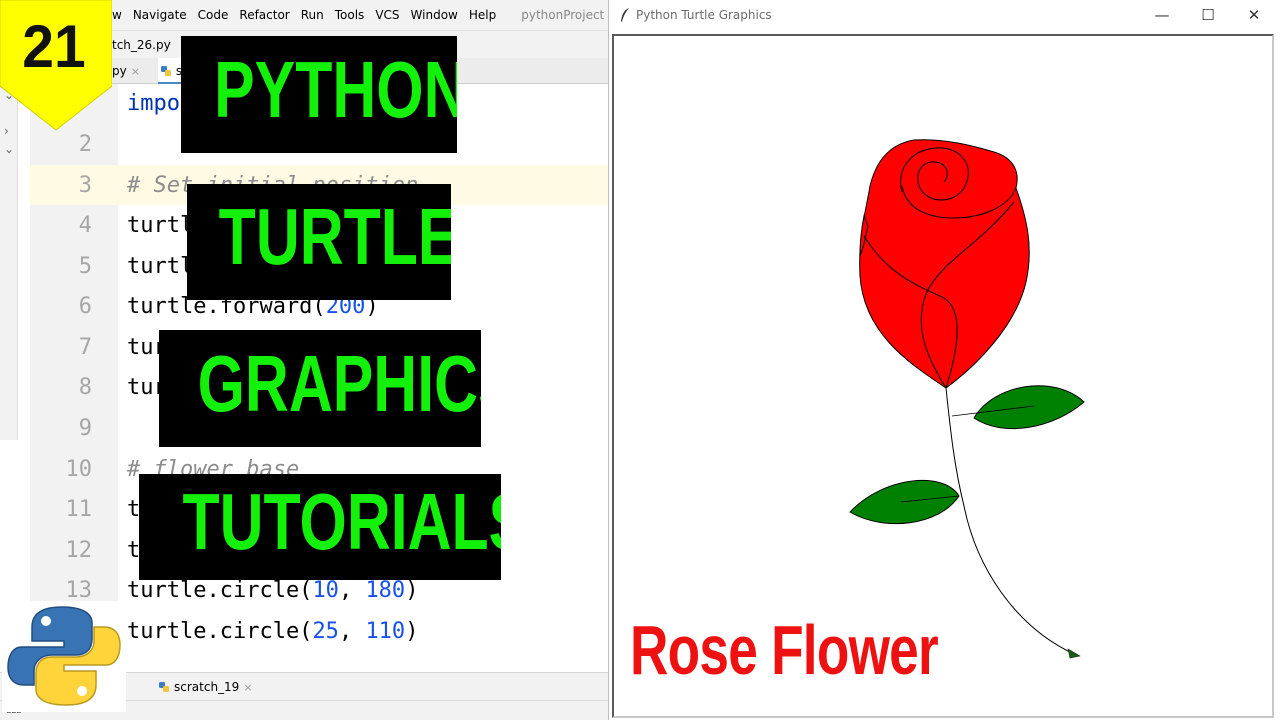 This screenshot has height=720, width=1280. Describe the element at coordinates (54, 46) in the screenshot. I see `episode-number: 21` at that location.